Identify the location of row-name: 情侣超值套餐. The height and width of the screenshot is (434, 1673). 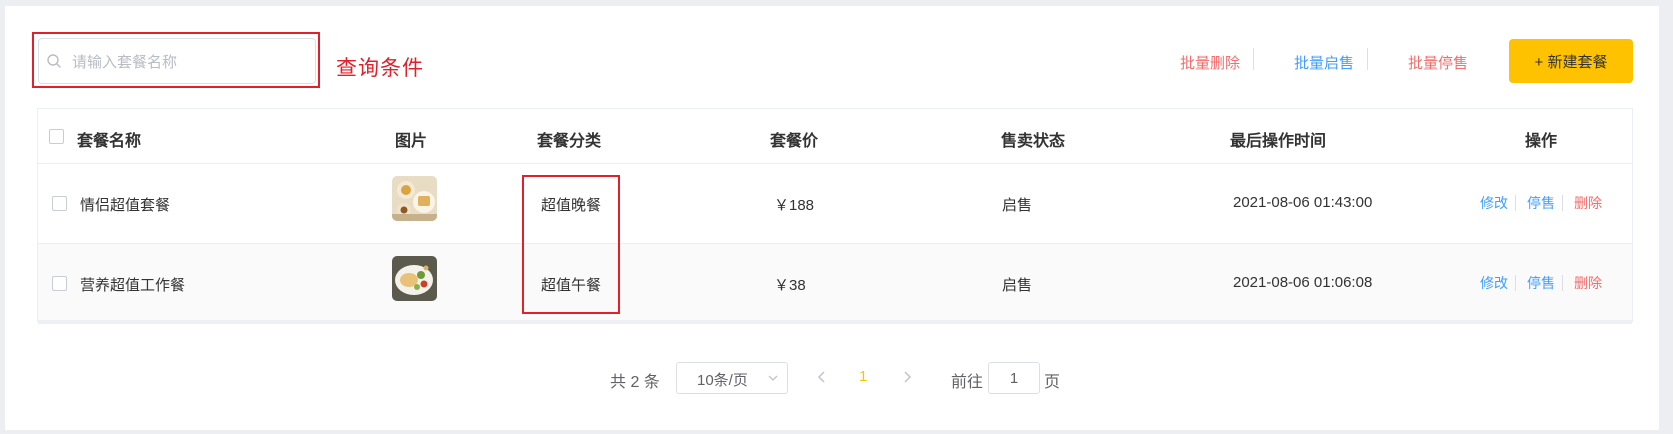
(125, 205).